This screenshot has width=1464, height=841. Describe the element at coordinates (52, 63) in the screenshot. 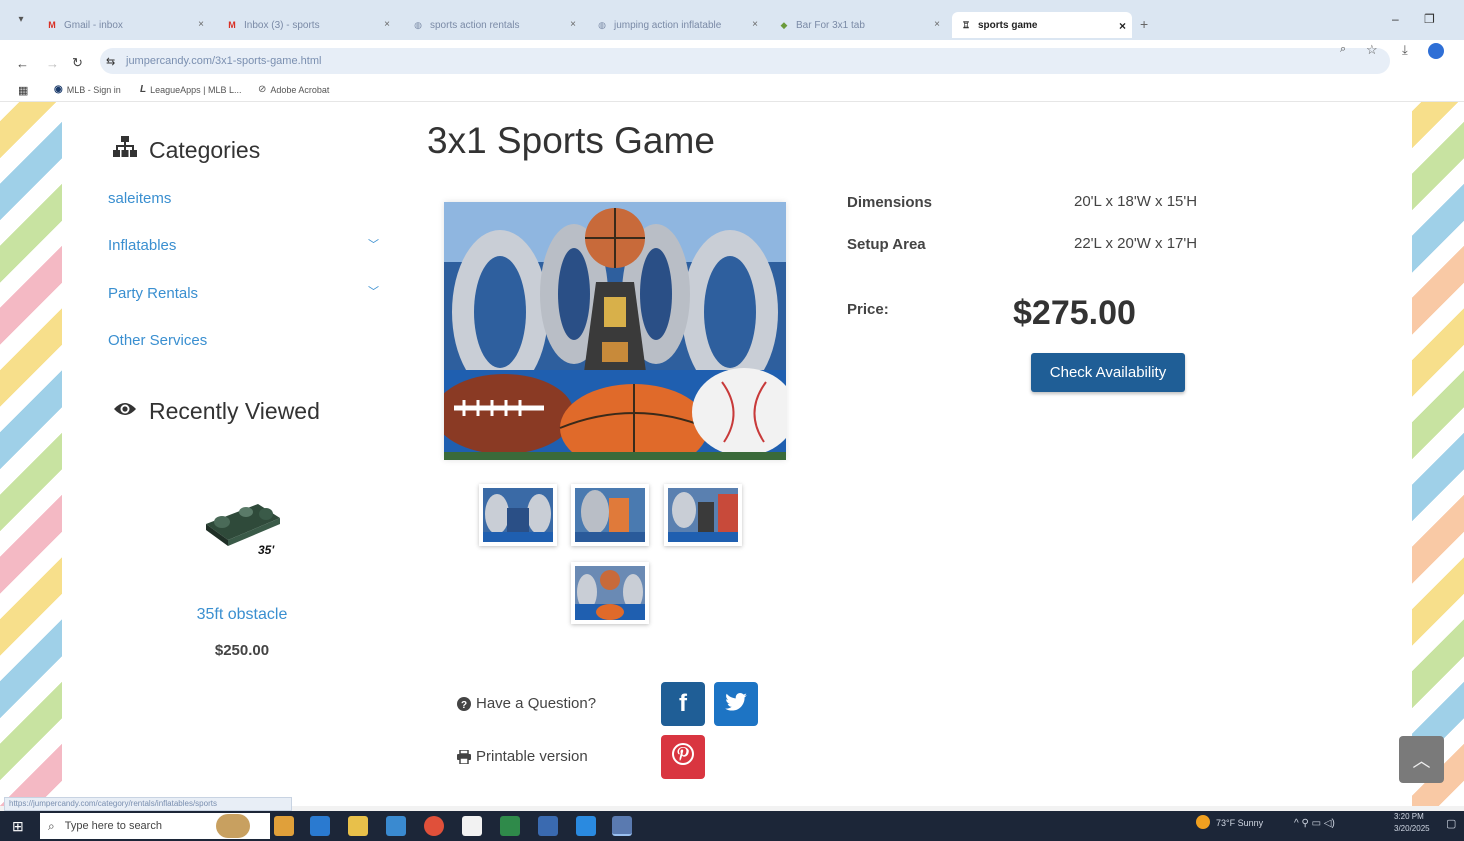

I see `forward-arrow-icon: →` at that location.